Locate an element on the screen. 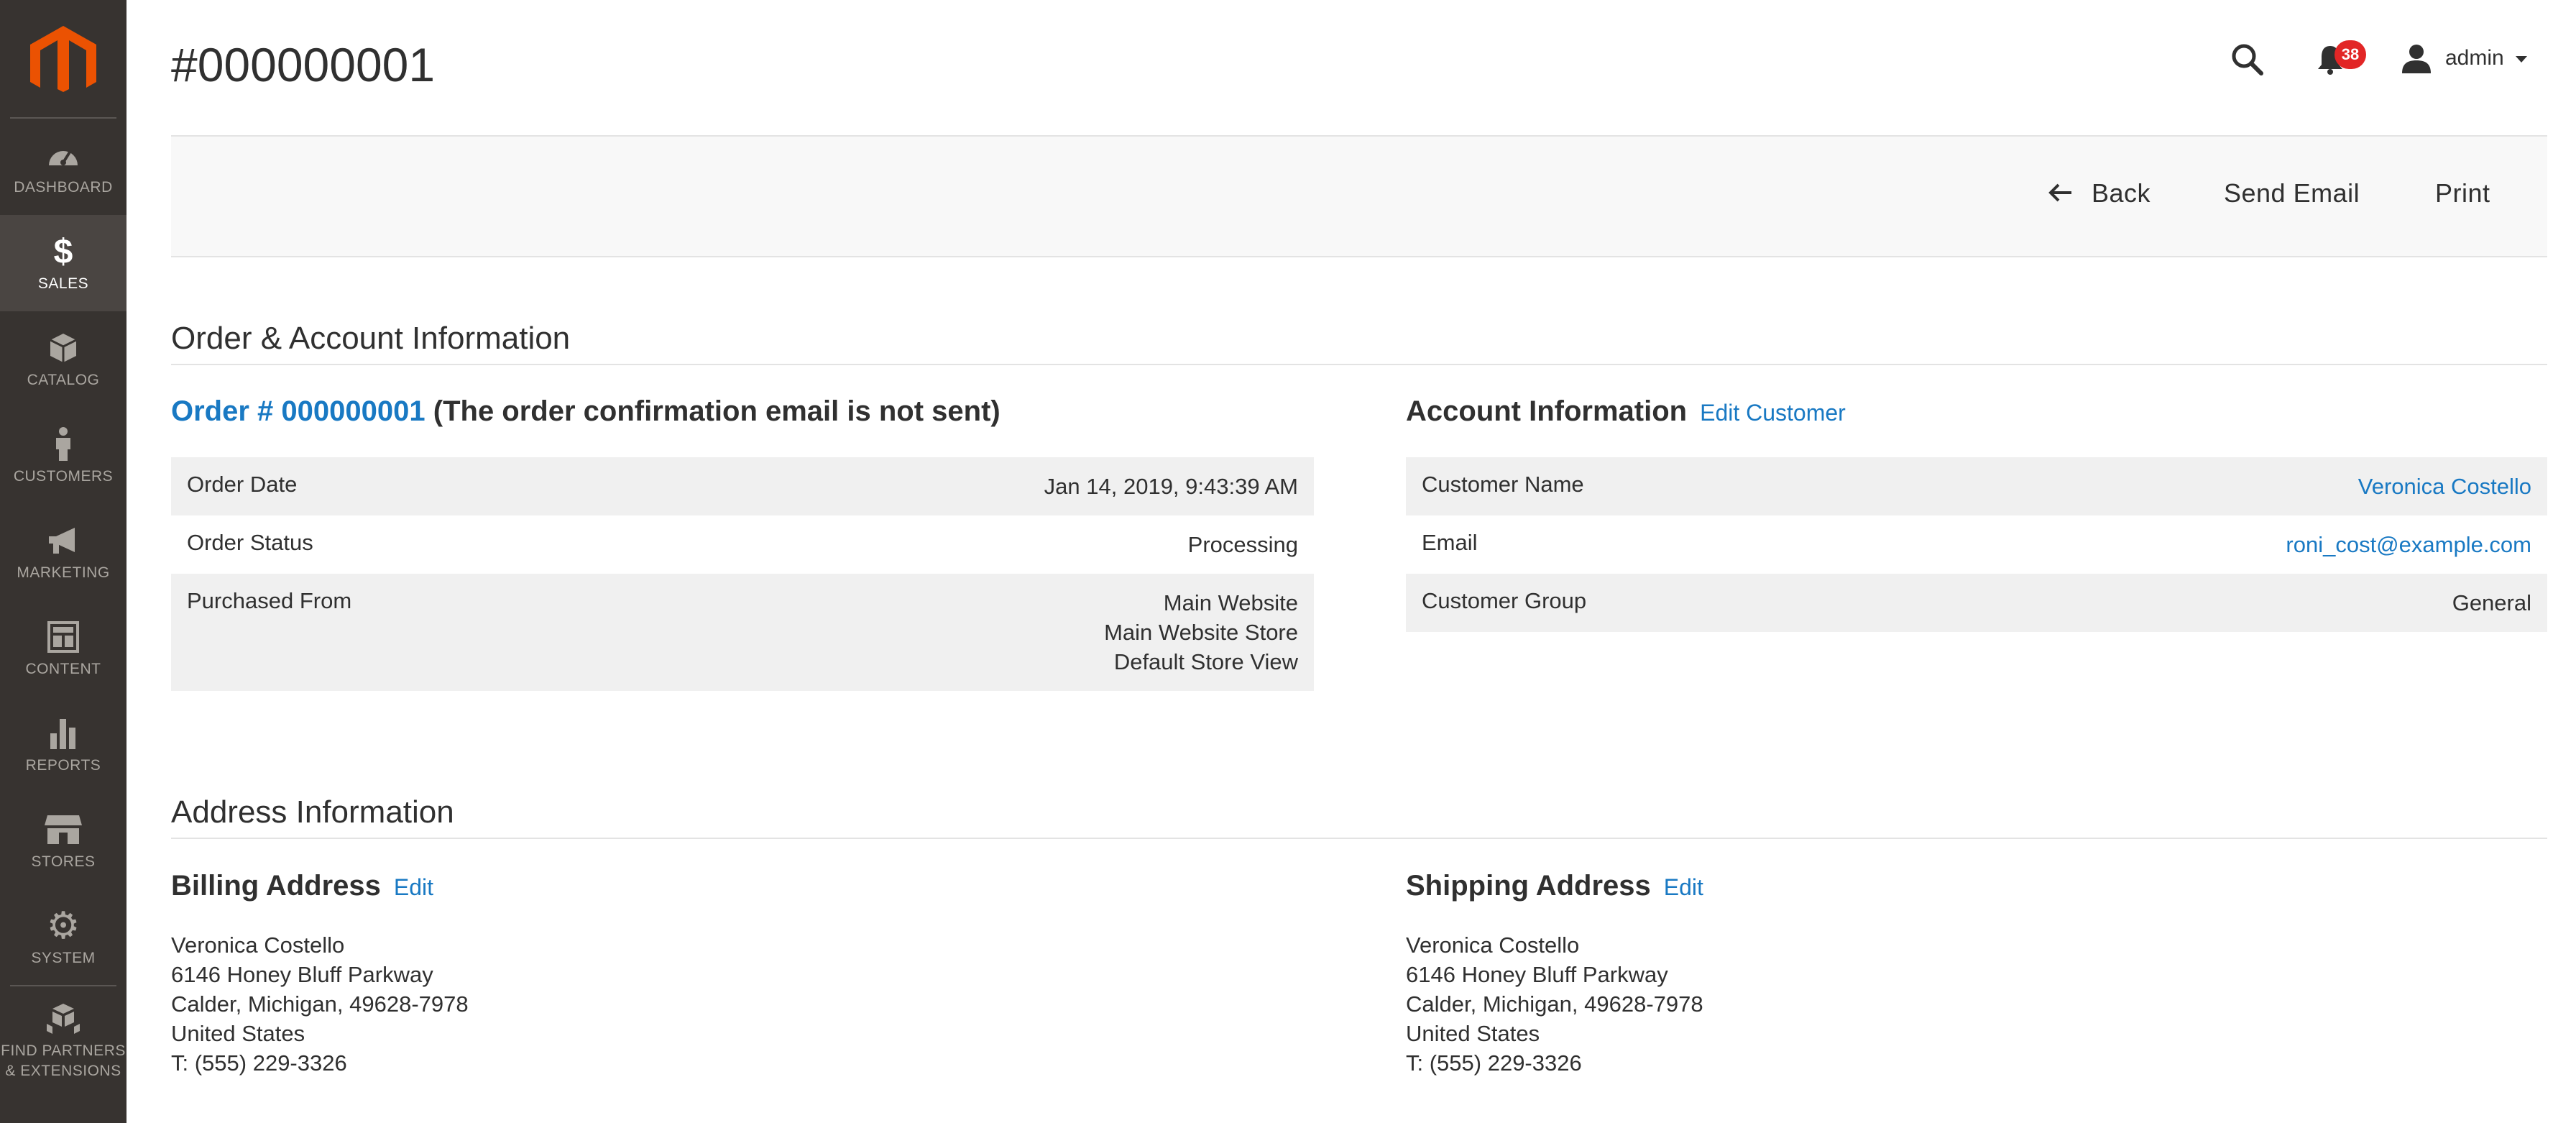 The width and height of the screenshot is (2576, 1123). page-actions-bar: Back Send Email Print is located at coordinates (1359, 196).